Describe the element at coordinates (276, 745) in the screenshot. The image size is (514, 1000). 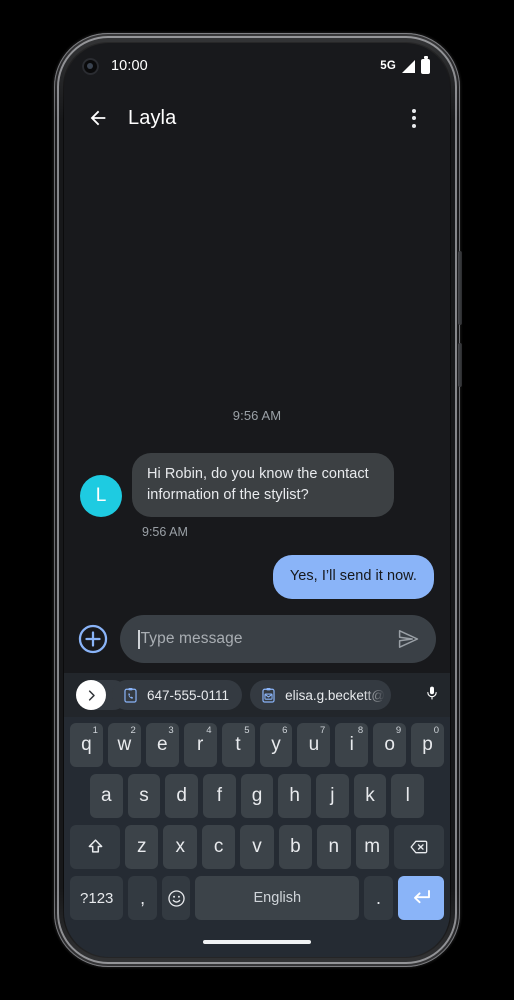
I see `key-y: 6y` at that location.